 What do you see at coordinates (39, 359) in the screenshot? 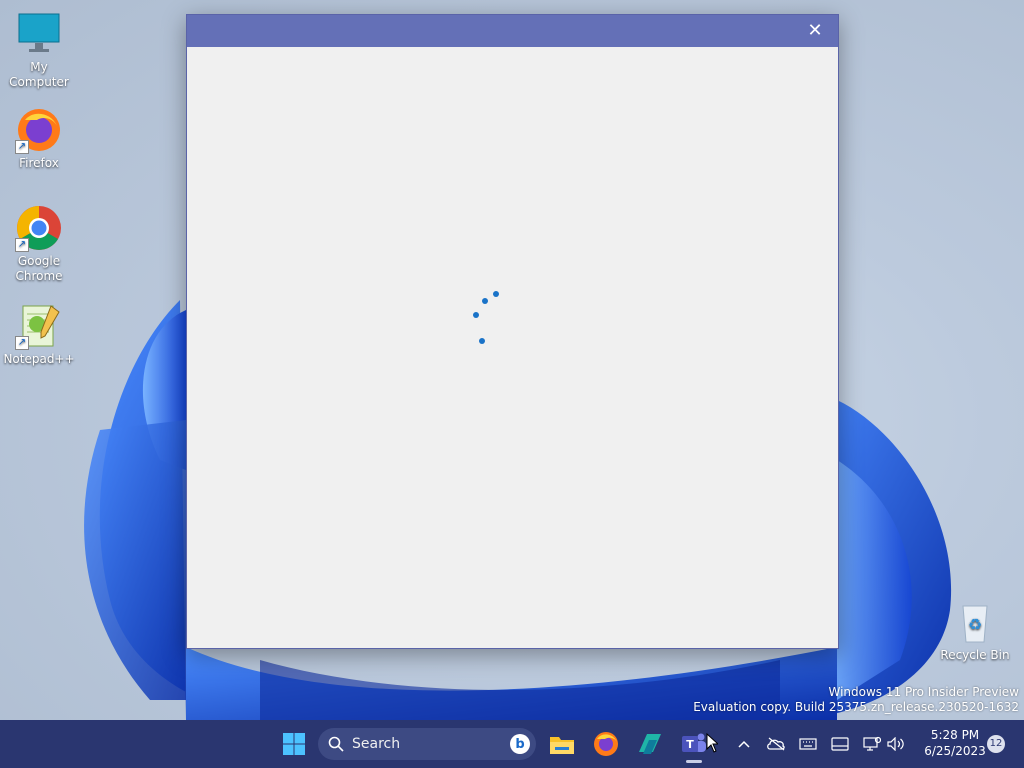
I see `desktop-icon-label: Notepad++` at bounding box center [39, 359].